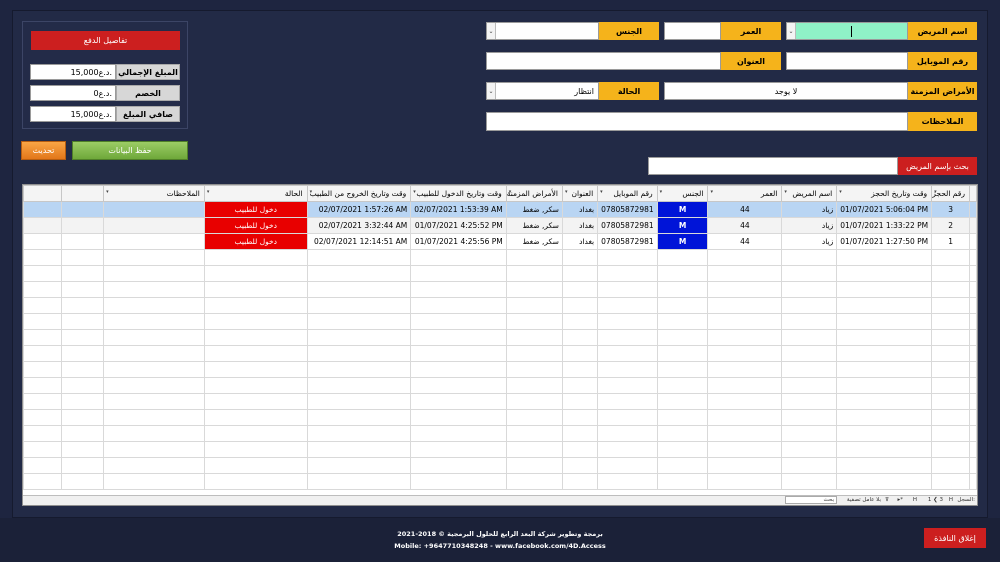  Describe the element at coordinates (884, 209) in the screenshot. I see `grid-cell: 01/07/2021 5:06:04 PM` at that location.